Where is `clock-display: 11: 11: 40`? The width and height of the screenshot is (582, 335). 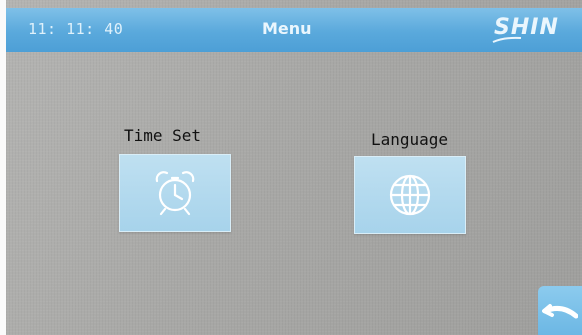 clock-display: 11: 11: 40 is located at coordinates (76, 29).